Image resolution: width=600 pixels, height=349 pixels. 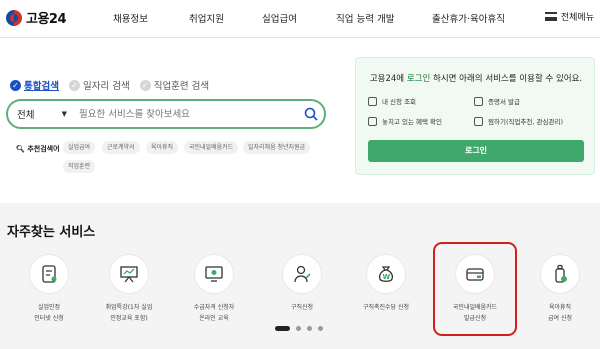 I want to click on service-label: 수급자격 신청자 온라인 교육, so click(x=214, y=313).